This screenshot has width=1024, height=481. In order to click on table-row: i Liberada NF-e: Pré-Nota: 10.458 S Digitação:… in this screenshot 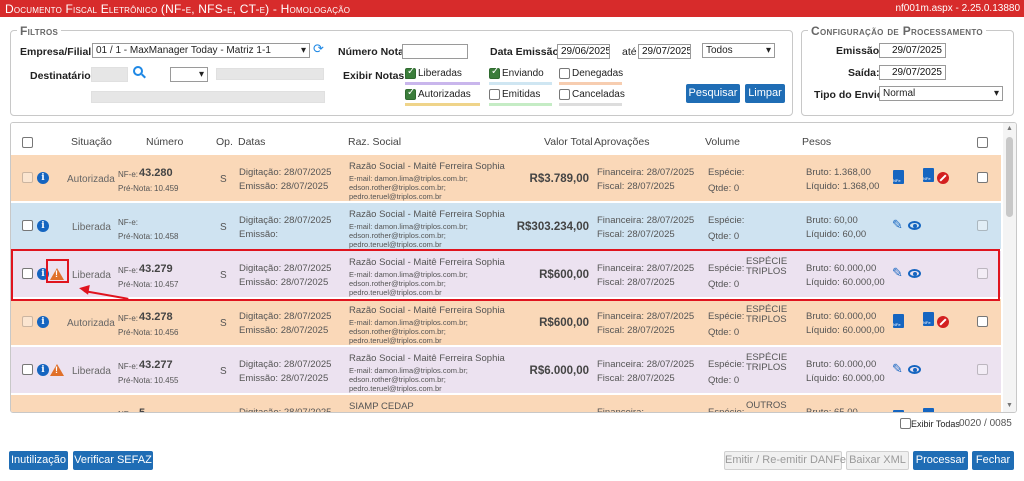, I will do `click(506, 226)`.